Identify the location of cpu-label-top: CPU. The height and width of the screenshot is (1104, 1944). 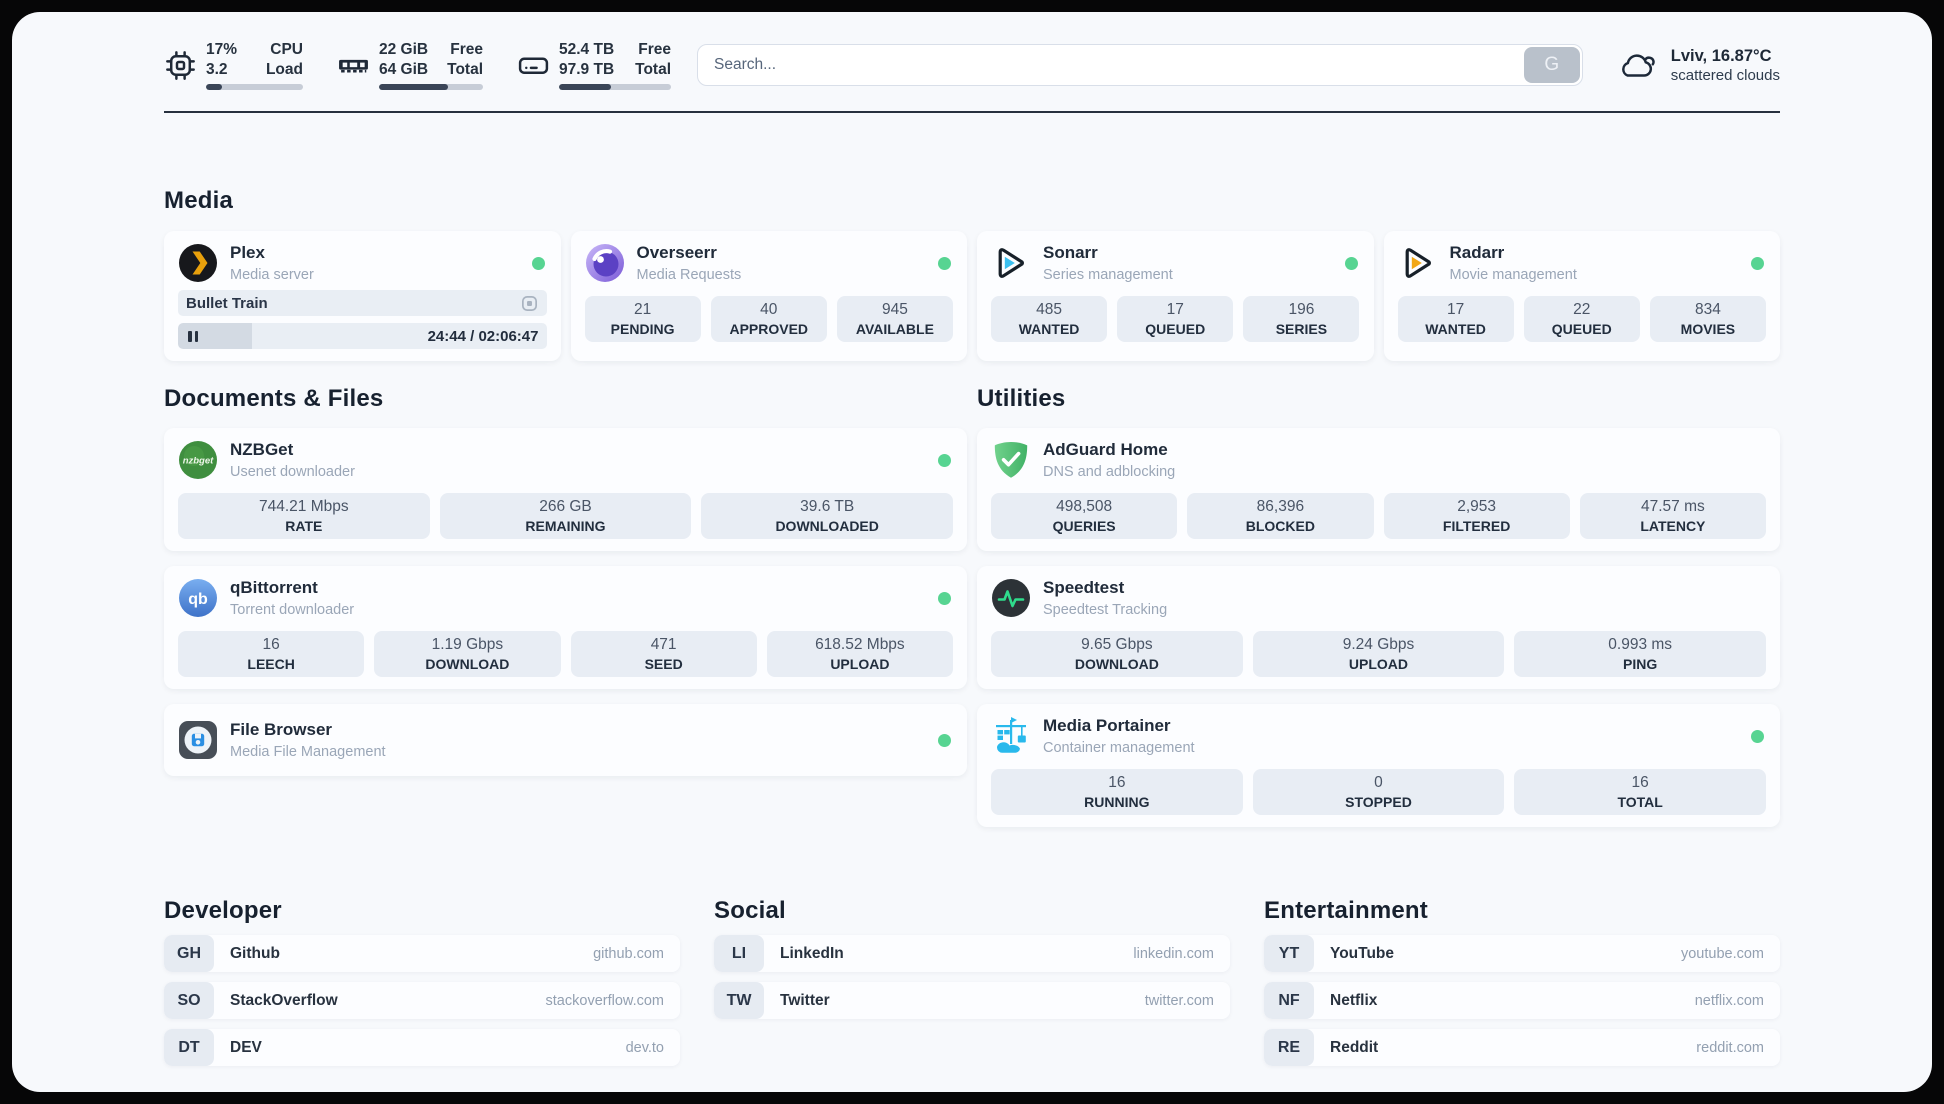
(286, 50).